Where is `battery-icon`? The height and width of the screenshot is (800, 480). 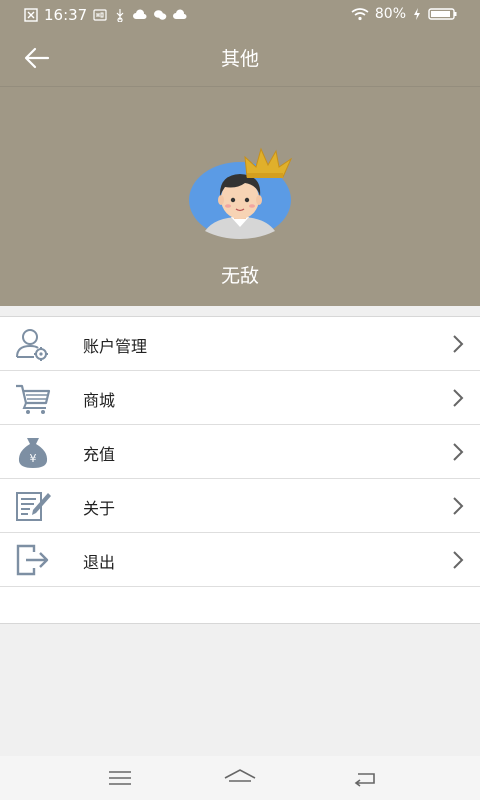 battery-icon is located at coordinates (442, 14).